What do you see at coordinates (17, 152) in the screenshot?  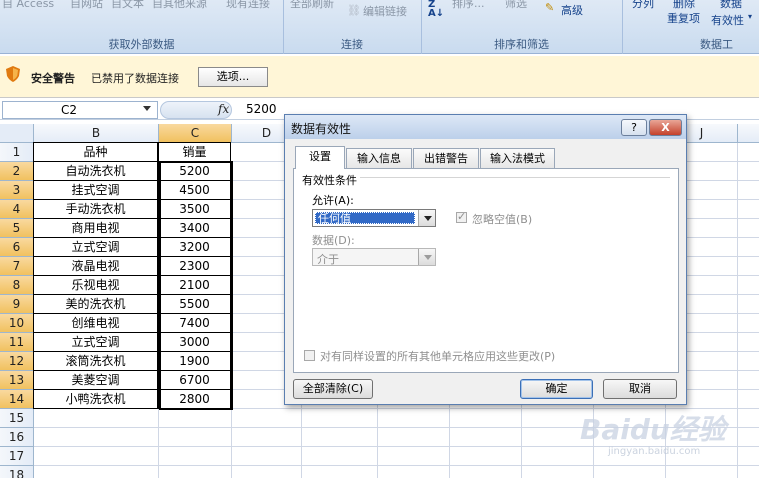 I see `row-header: 1` at bounding box center [17, 152].